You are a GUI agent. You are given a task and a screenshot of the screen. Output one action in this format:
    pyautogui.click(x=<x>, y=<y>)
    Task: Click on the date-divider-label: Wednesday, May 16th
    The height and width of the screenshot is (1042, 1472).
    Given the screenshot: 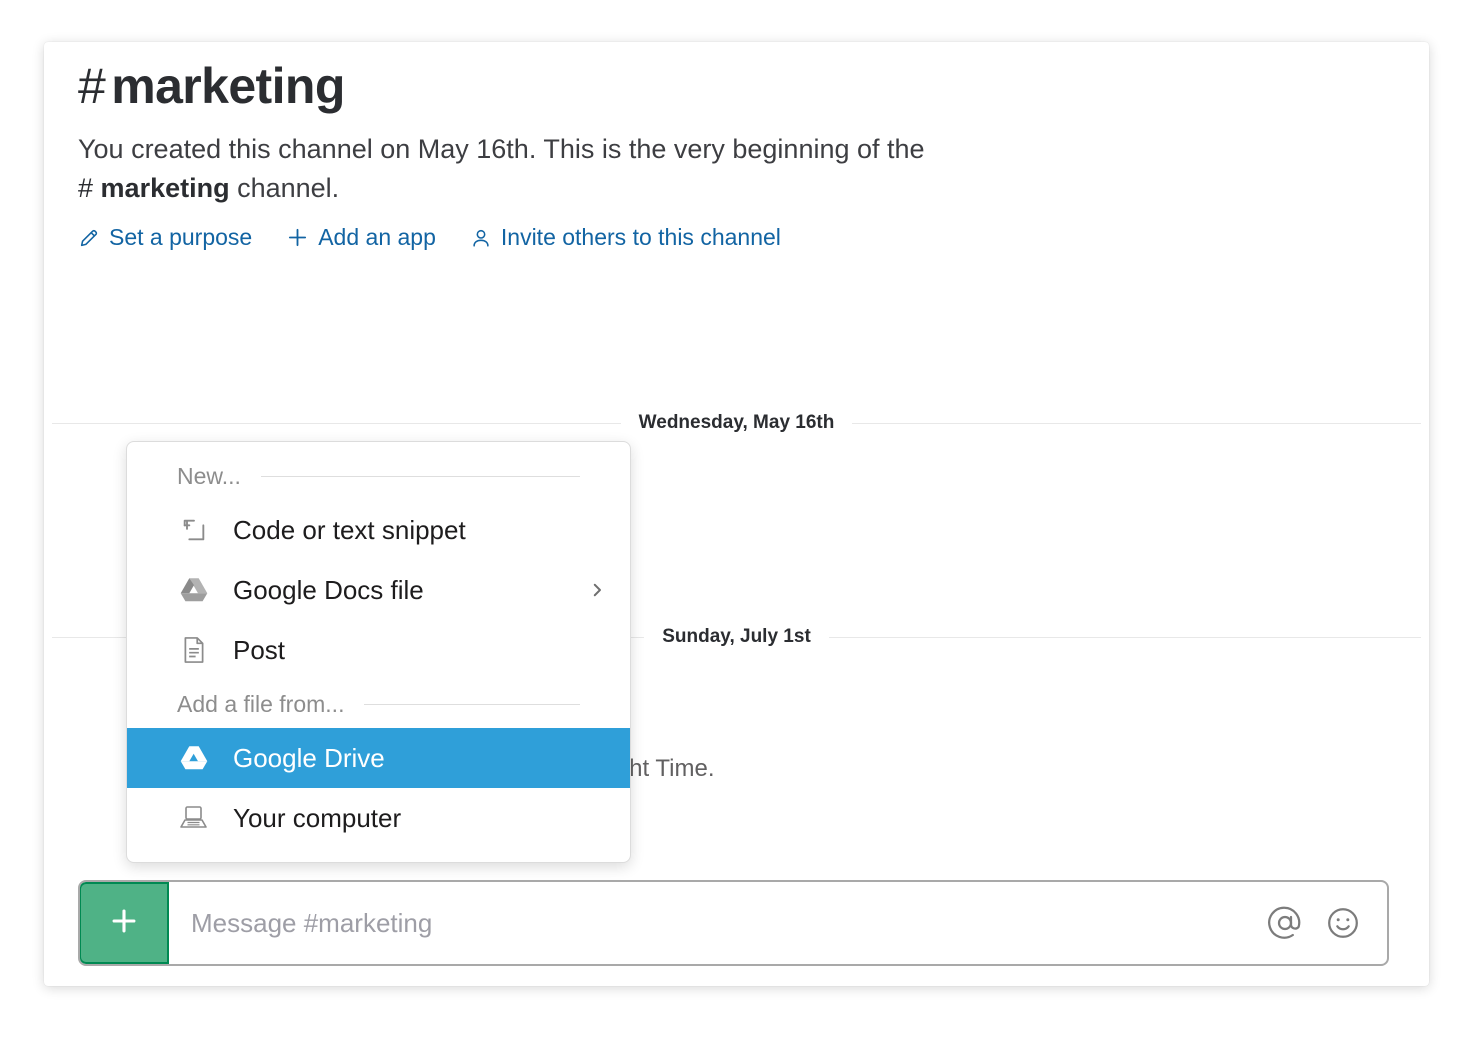 What is the action you would take?
    pyautogui.click(x=736, y=422)
    